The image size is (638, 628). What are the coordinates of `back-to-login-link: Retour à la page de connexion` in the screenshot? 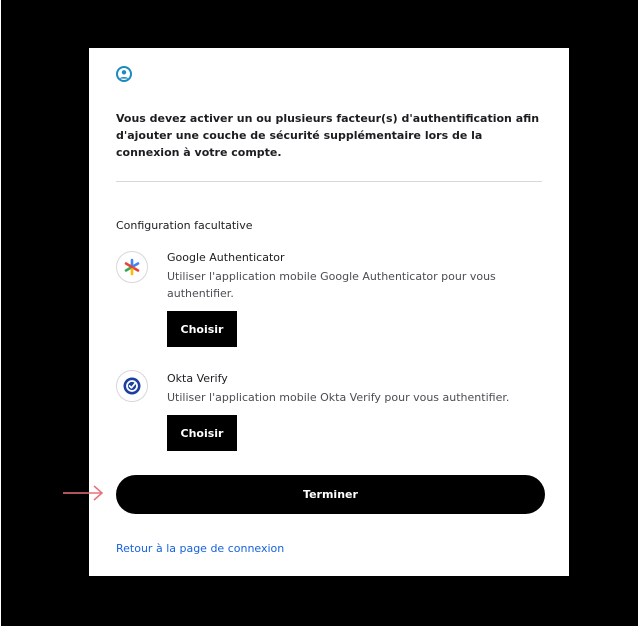 It's located at (200, 548).